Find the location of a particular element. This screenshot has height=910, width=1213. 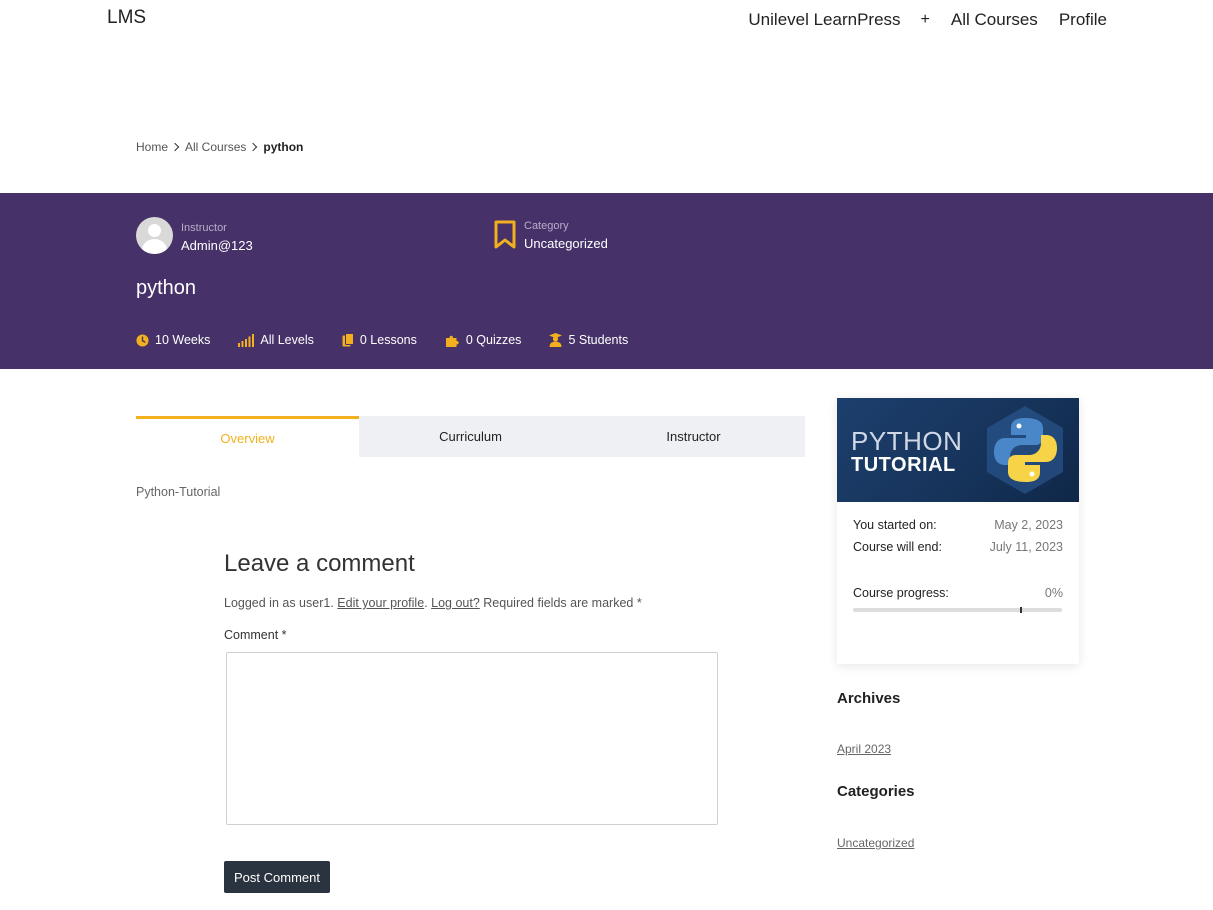

instructor-avatar is located at coordinates (154, 235).